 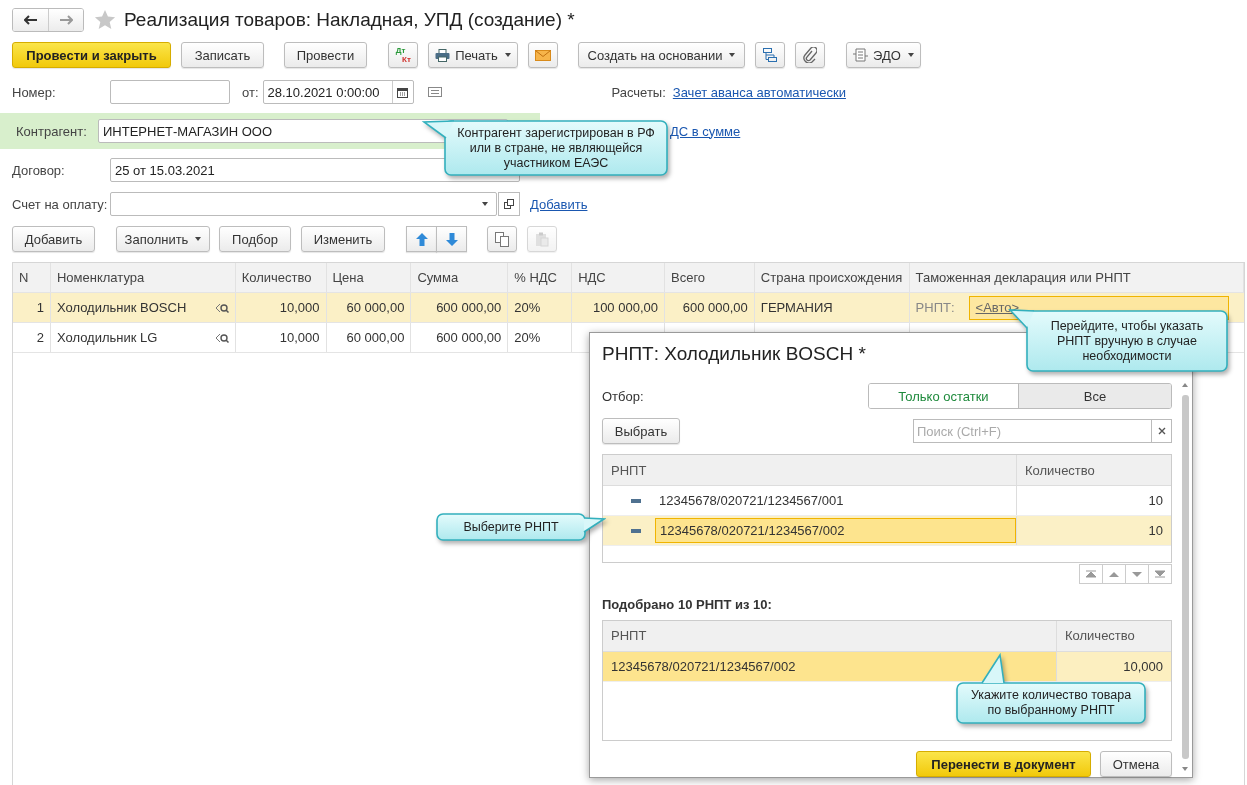 What do you see at coordinates (30, 20) in the screenshot?
I see `back-button` at bounding box center [30, 20].